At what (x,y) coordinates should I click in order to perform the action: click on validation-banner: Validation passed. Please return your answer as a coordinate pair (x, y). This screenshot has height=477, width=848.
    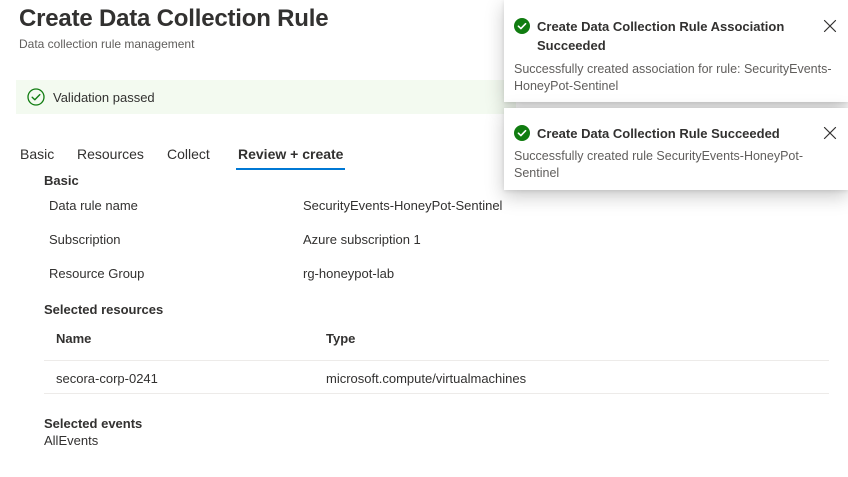
    Looking at the image, I should click on (266, 97).